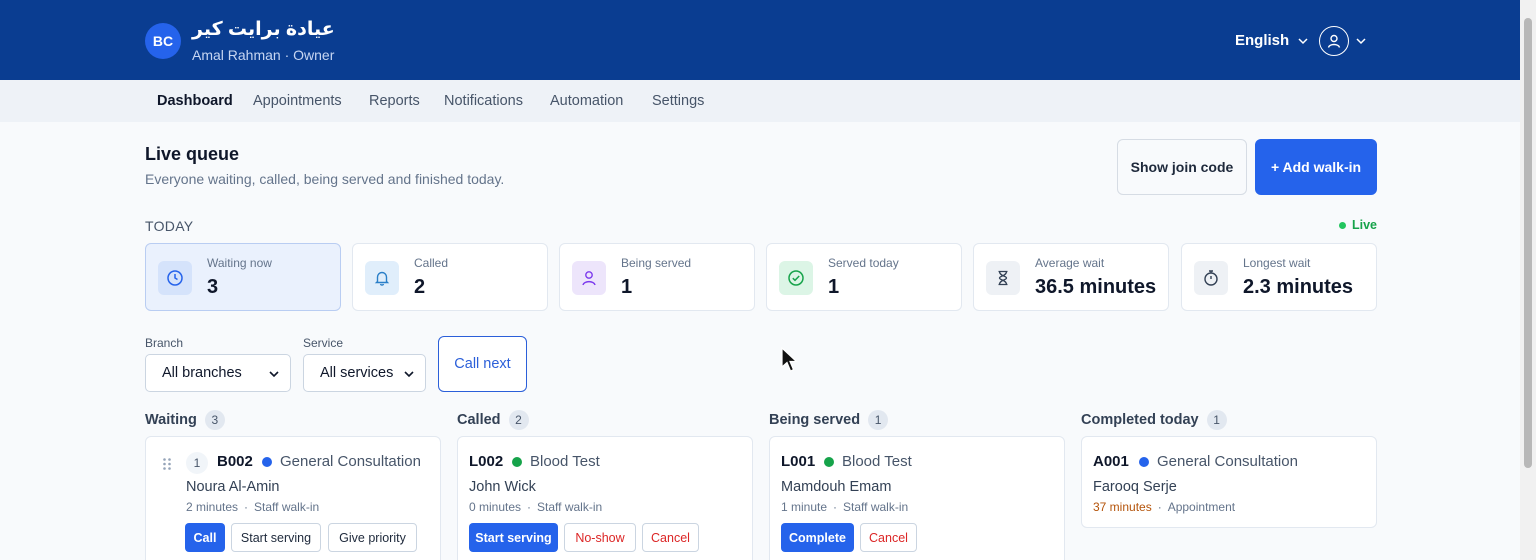  What do you see at coordinates (600, 537) in the screenshot?
I see `no-show-button: No-show` at bounding box center [600, 537].